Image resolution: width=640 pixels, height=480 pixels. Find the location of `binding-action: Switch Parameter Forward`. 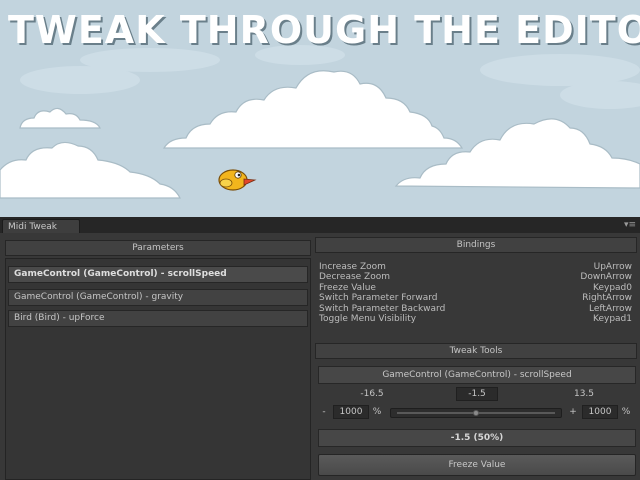

binding-action: Switch Parameter Forward is located at coordinates (378, 298).